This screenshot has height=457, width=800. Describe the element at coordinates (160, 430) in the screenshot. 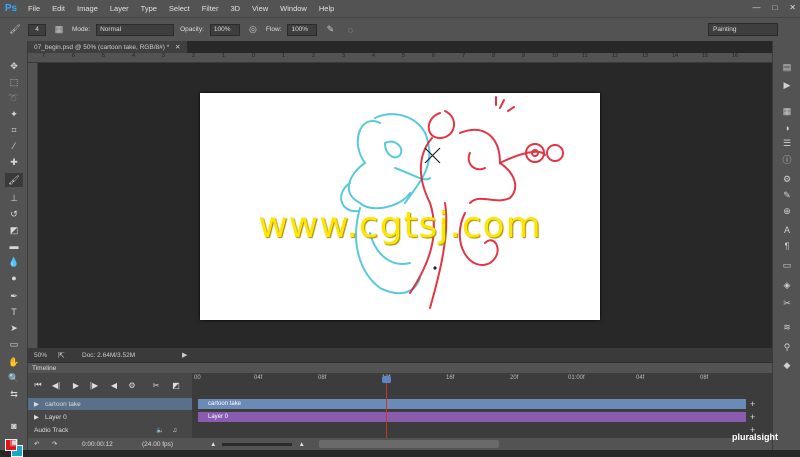

I see `mute-icon: 🔈` at that location.